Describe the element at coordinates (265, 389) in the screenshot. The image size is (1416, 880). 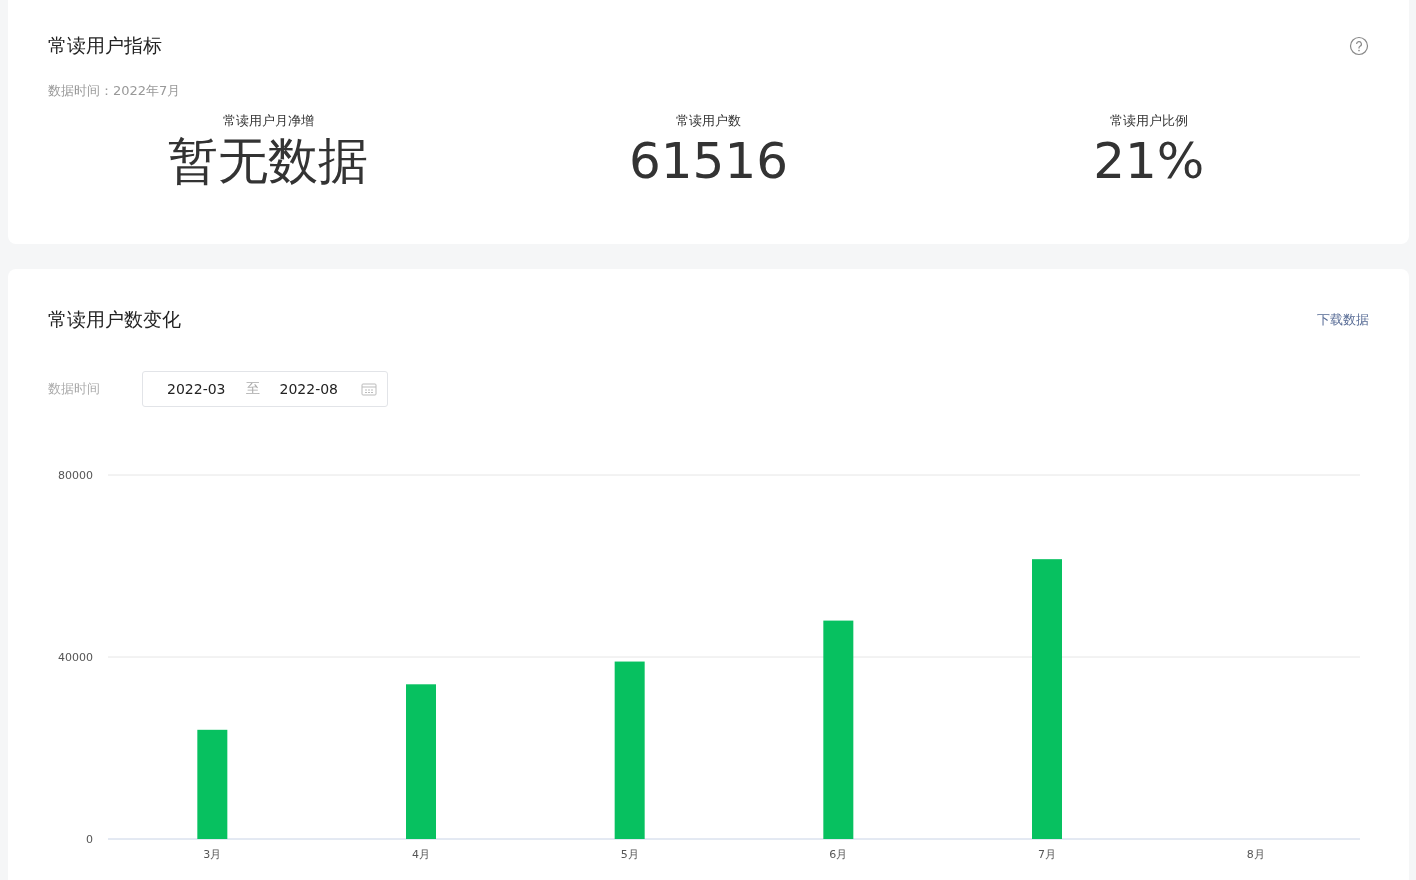
I see `date-range-picker: 2022-03 至 2022-08` at that location.